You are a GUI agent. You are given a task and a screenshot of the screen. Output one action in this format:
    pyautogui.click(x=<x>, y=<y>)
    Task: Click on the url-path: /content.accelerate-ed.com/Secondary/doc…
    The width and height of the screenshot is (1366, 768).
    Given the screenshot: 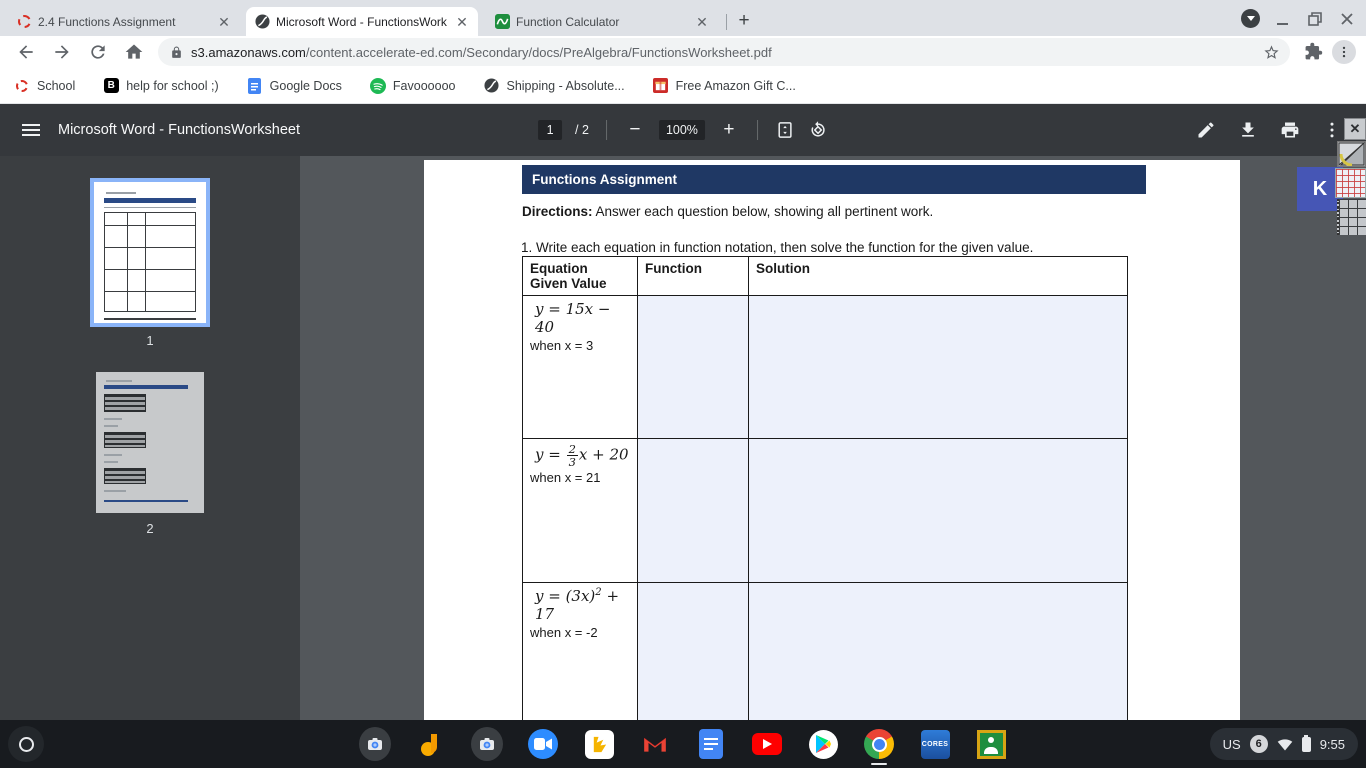 What is the action you would take?
    pyautogui.click(x=538, y=52)
    